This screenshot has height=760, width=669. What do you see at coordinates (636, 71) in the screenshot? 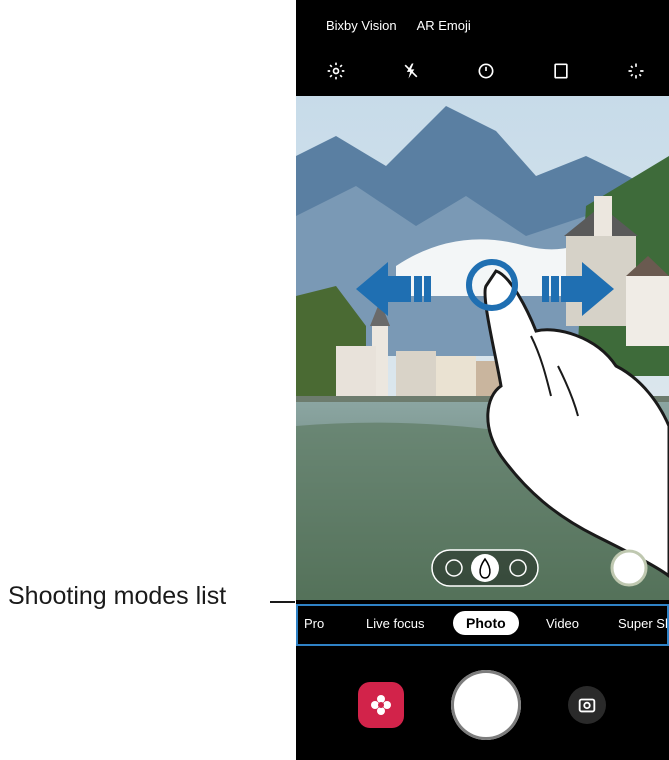
I see `filters-icon` at bounding box center [636, 71].